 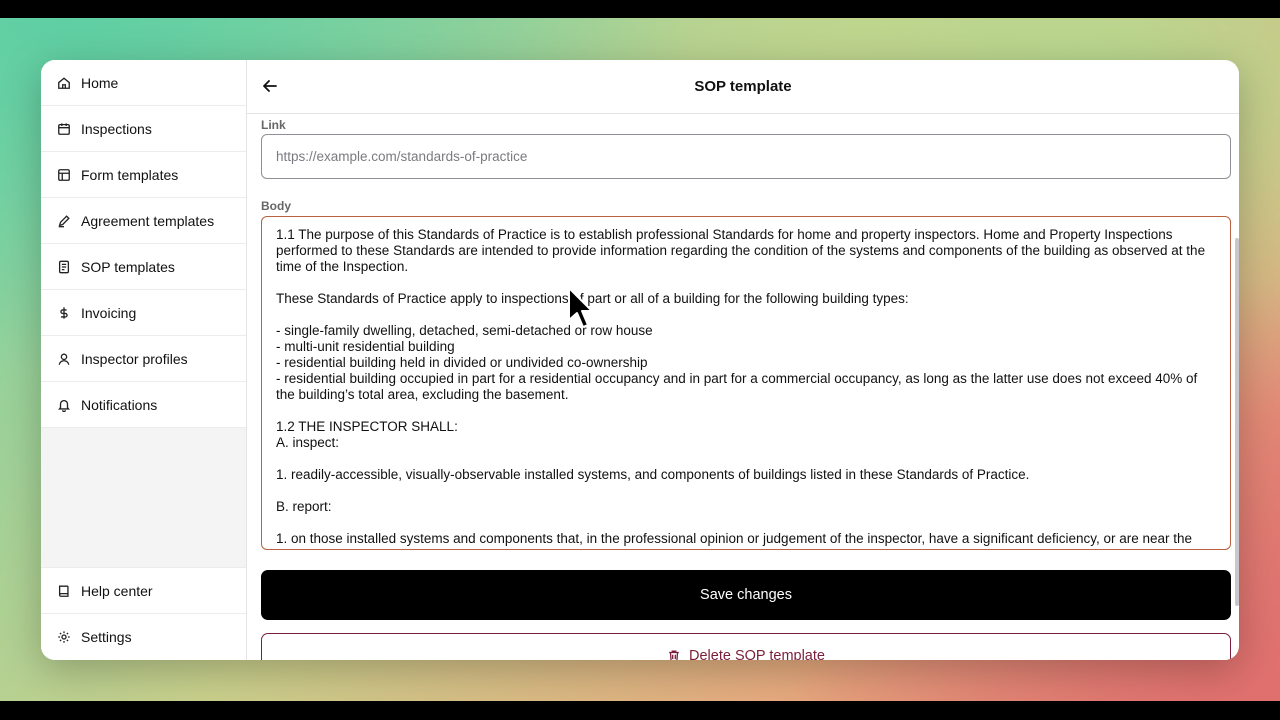 What do you see at coordinates (106, 637) in the screenshot?
I see `sidebar-item-label: Settings` at bounding box center [106, 637].